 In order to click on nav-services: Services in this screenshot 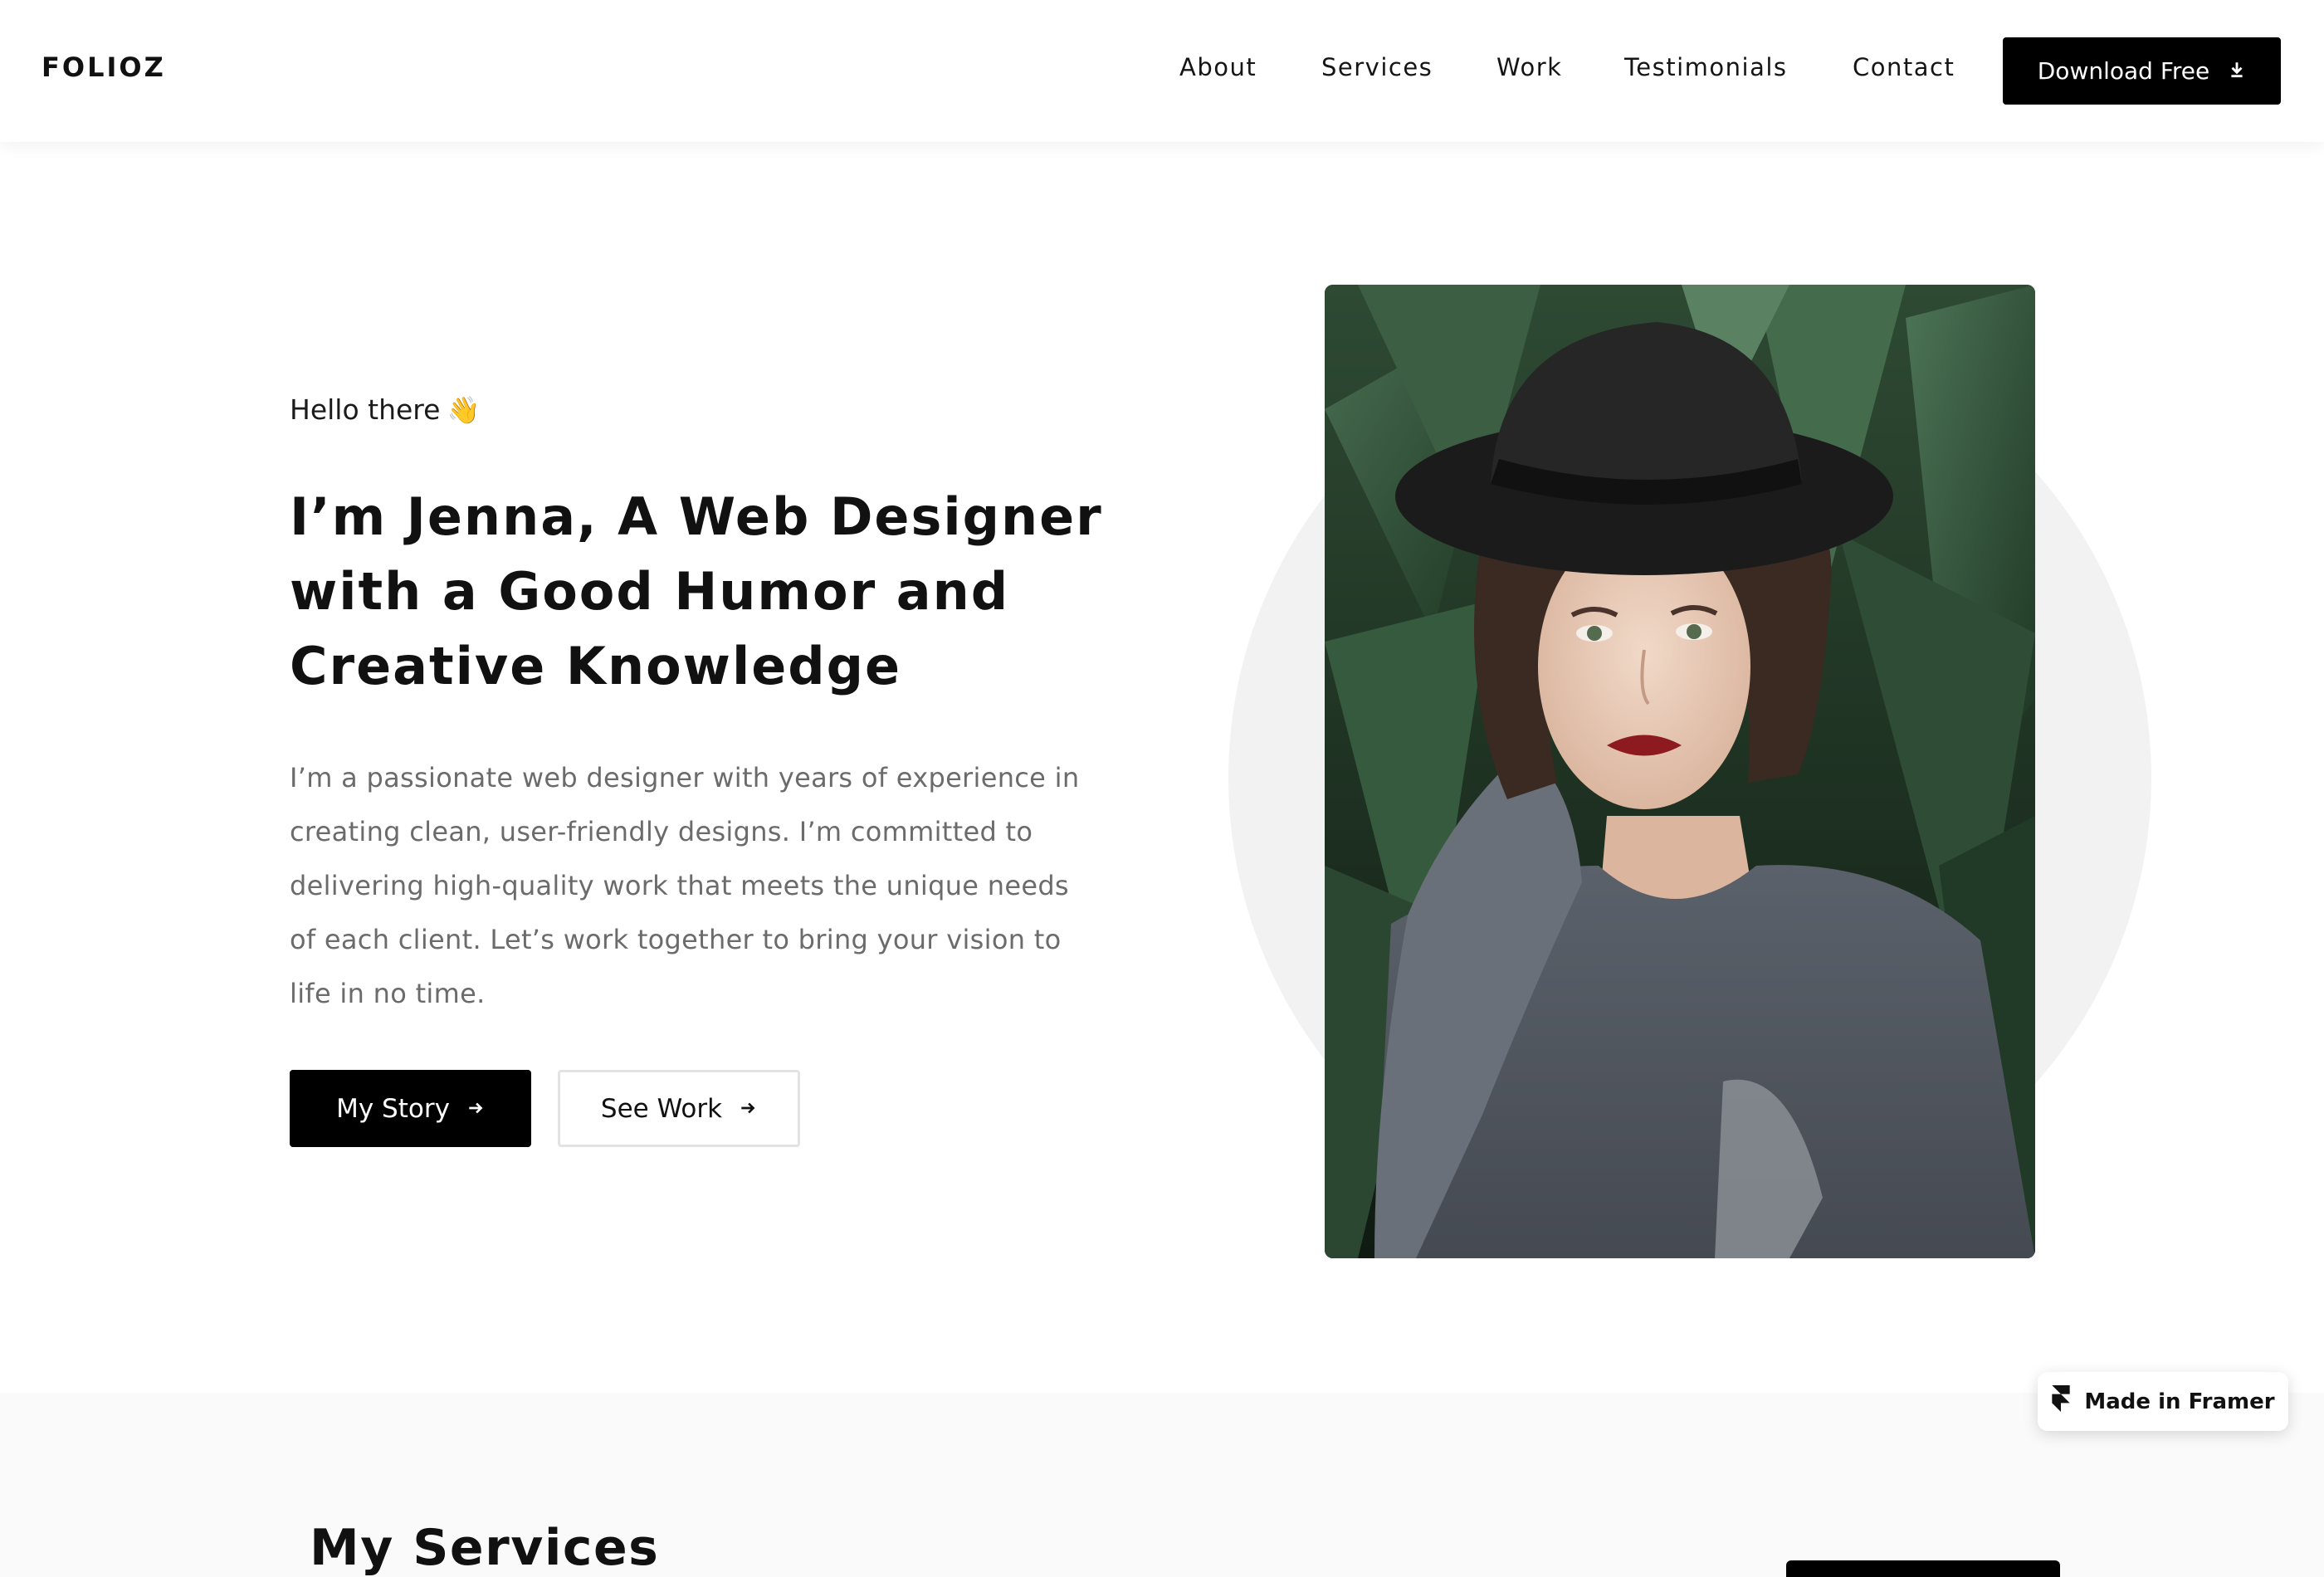, I will do `click(1377, 67)`.